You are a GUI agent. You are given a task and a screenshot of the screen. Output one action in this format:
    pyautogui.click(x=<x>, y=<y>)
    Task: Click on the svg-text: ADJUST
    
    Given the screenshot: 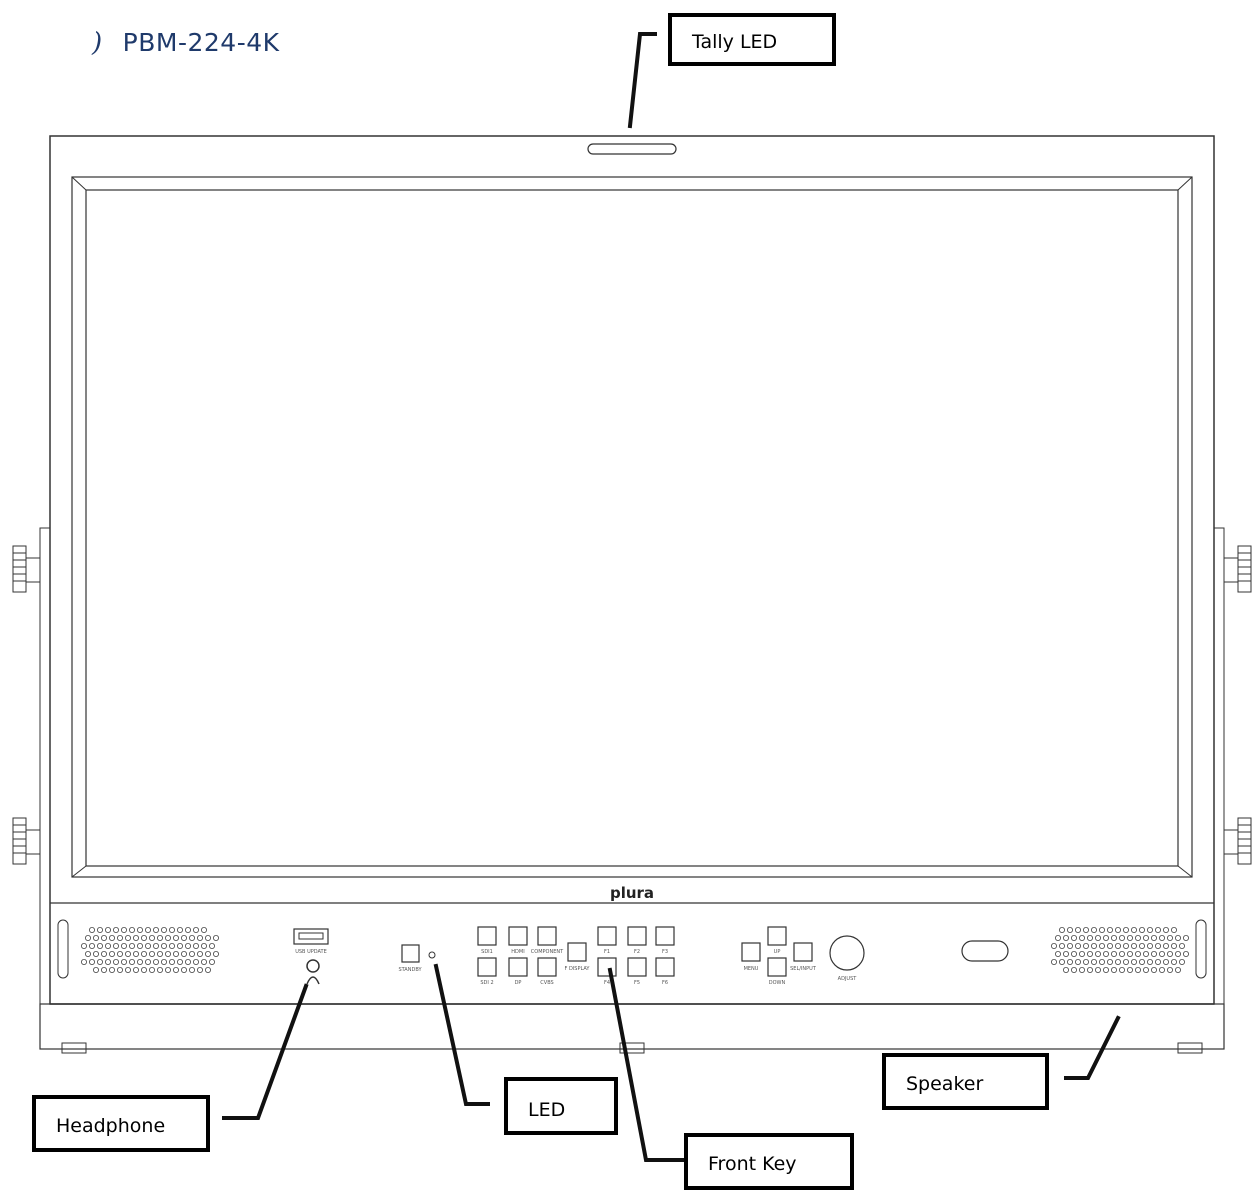 What is the action you would take?
    pyautogui.click(x=848, y=979)
    